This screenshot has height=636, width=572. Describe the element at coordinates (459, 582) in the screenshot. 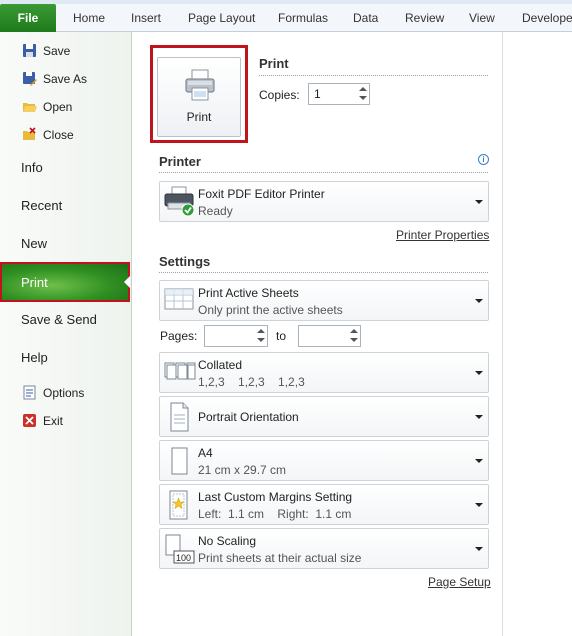

I see `page-setup-link: Page Setup` at that location.